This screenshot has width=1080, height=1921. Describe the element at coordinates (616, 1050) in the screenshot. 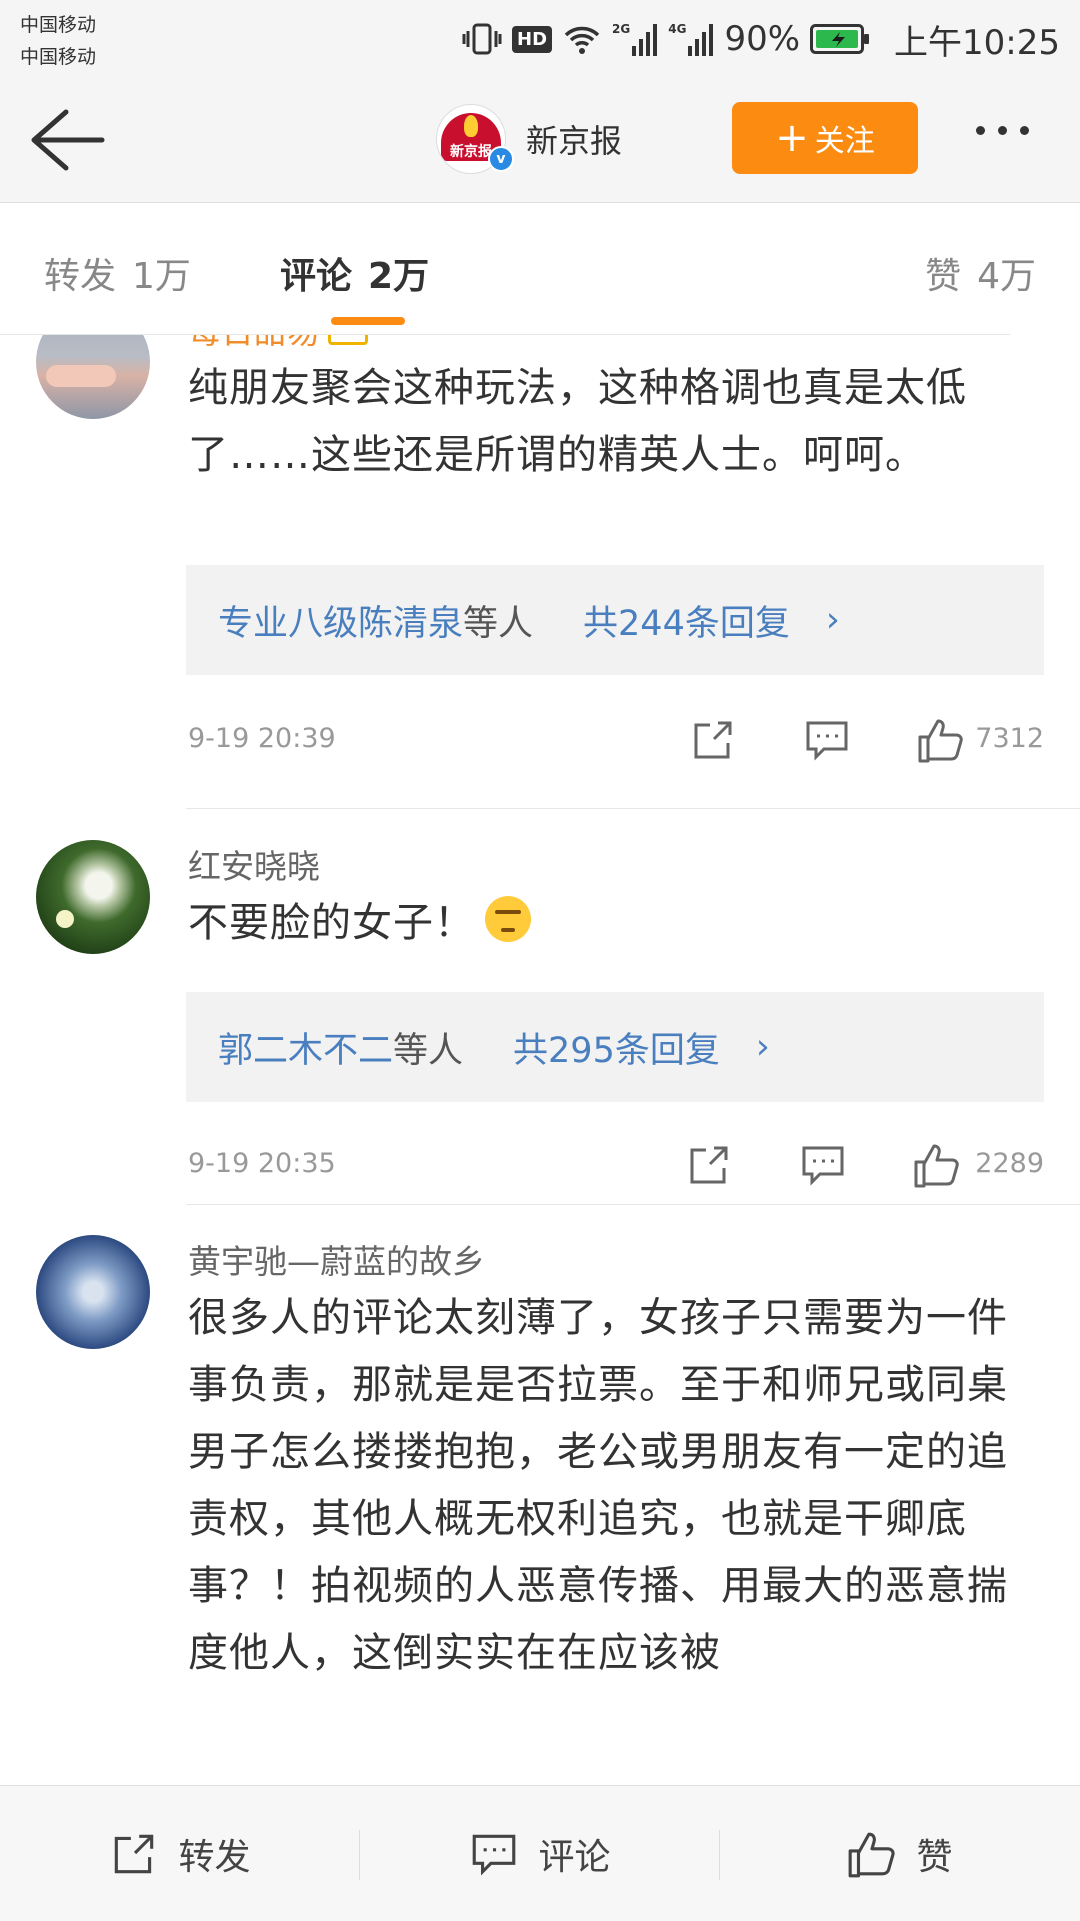

I see `reply-total: 共295条回复` at that location.